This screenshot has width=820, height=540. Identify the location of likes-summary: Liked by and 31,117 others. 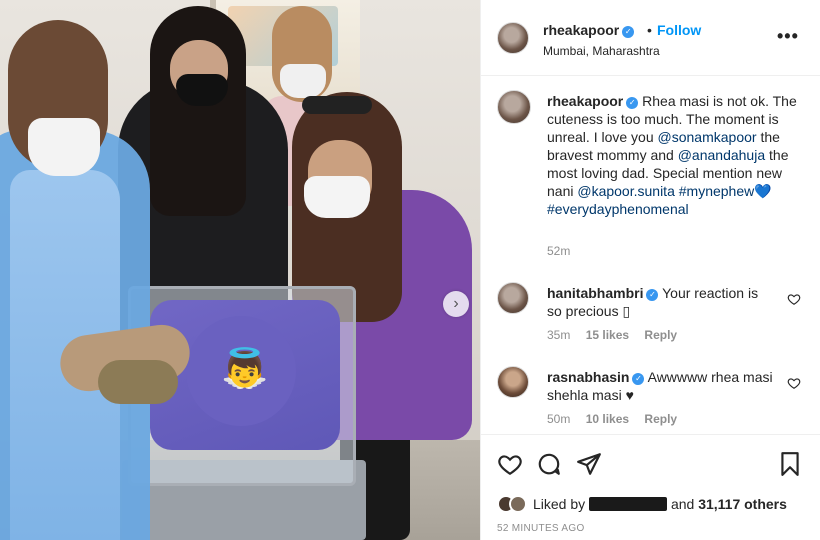
(642, 504).